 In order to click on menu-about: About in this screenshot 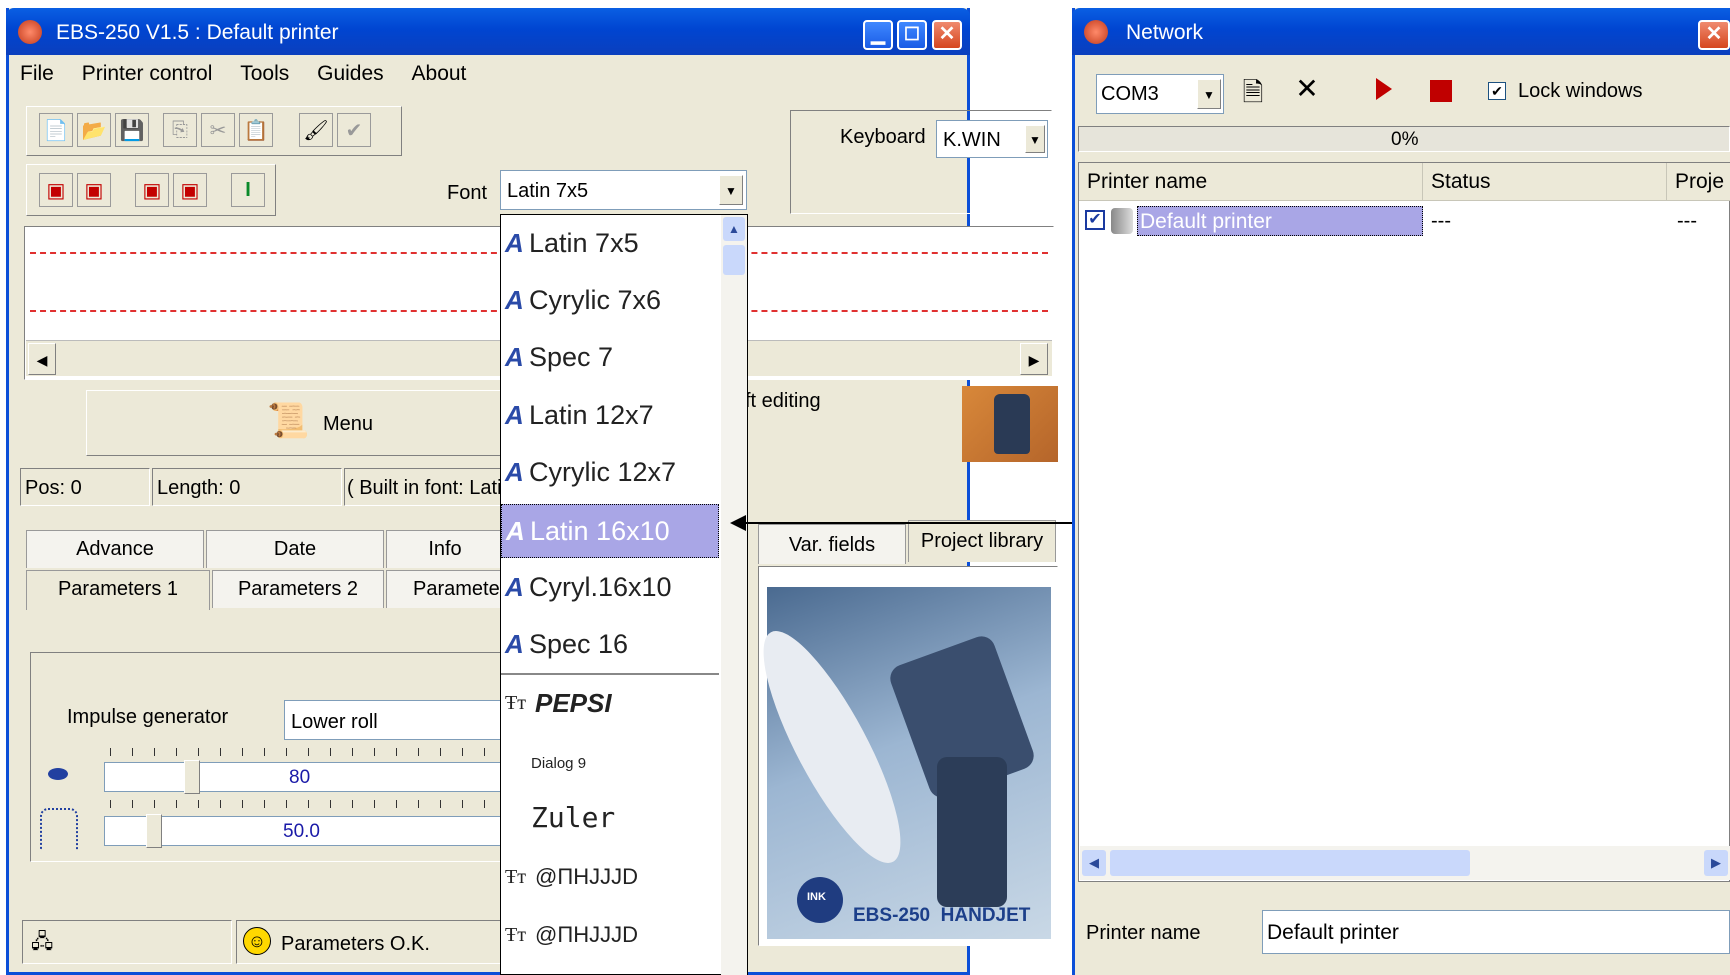, I will do `click(439, 74)`.